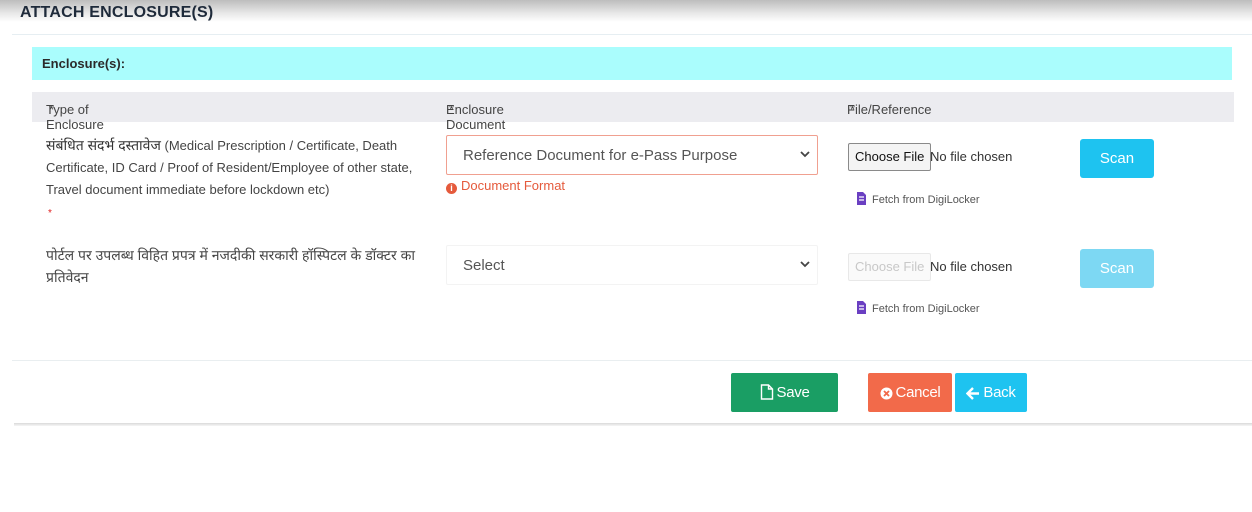 This screenshot has width=1252, height=512. I want to click on title-divider, so click(632, 34).